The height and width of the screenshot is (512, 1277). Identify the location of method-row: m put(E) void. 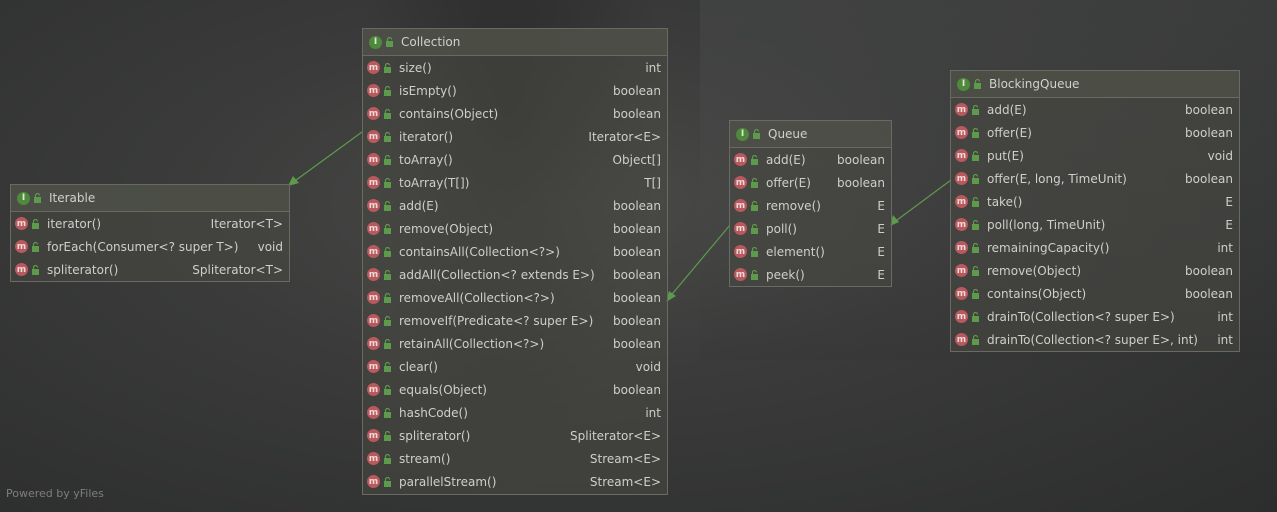
(1095, 155).